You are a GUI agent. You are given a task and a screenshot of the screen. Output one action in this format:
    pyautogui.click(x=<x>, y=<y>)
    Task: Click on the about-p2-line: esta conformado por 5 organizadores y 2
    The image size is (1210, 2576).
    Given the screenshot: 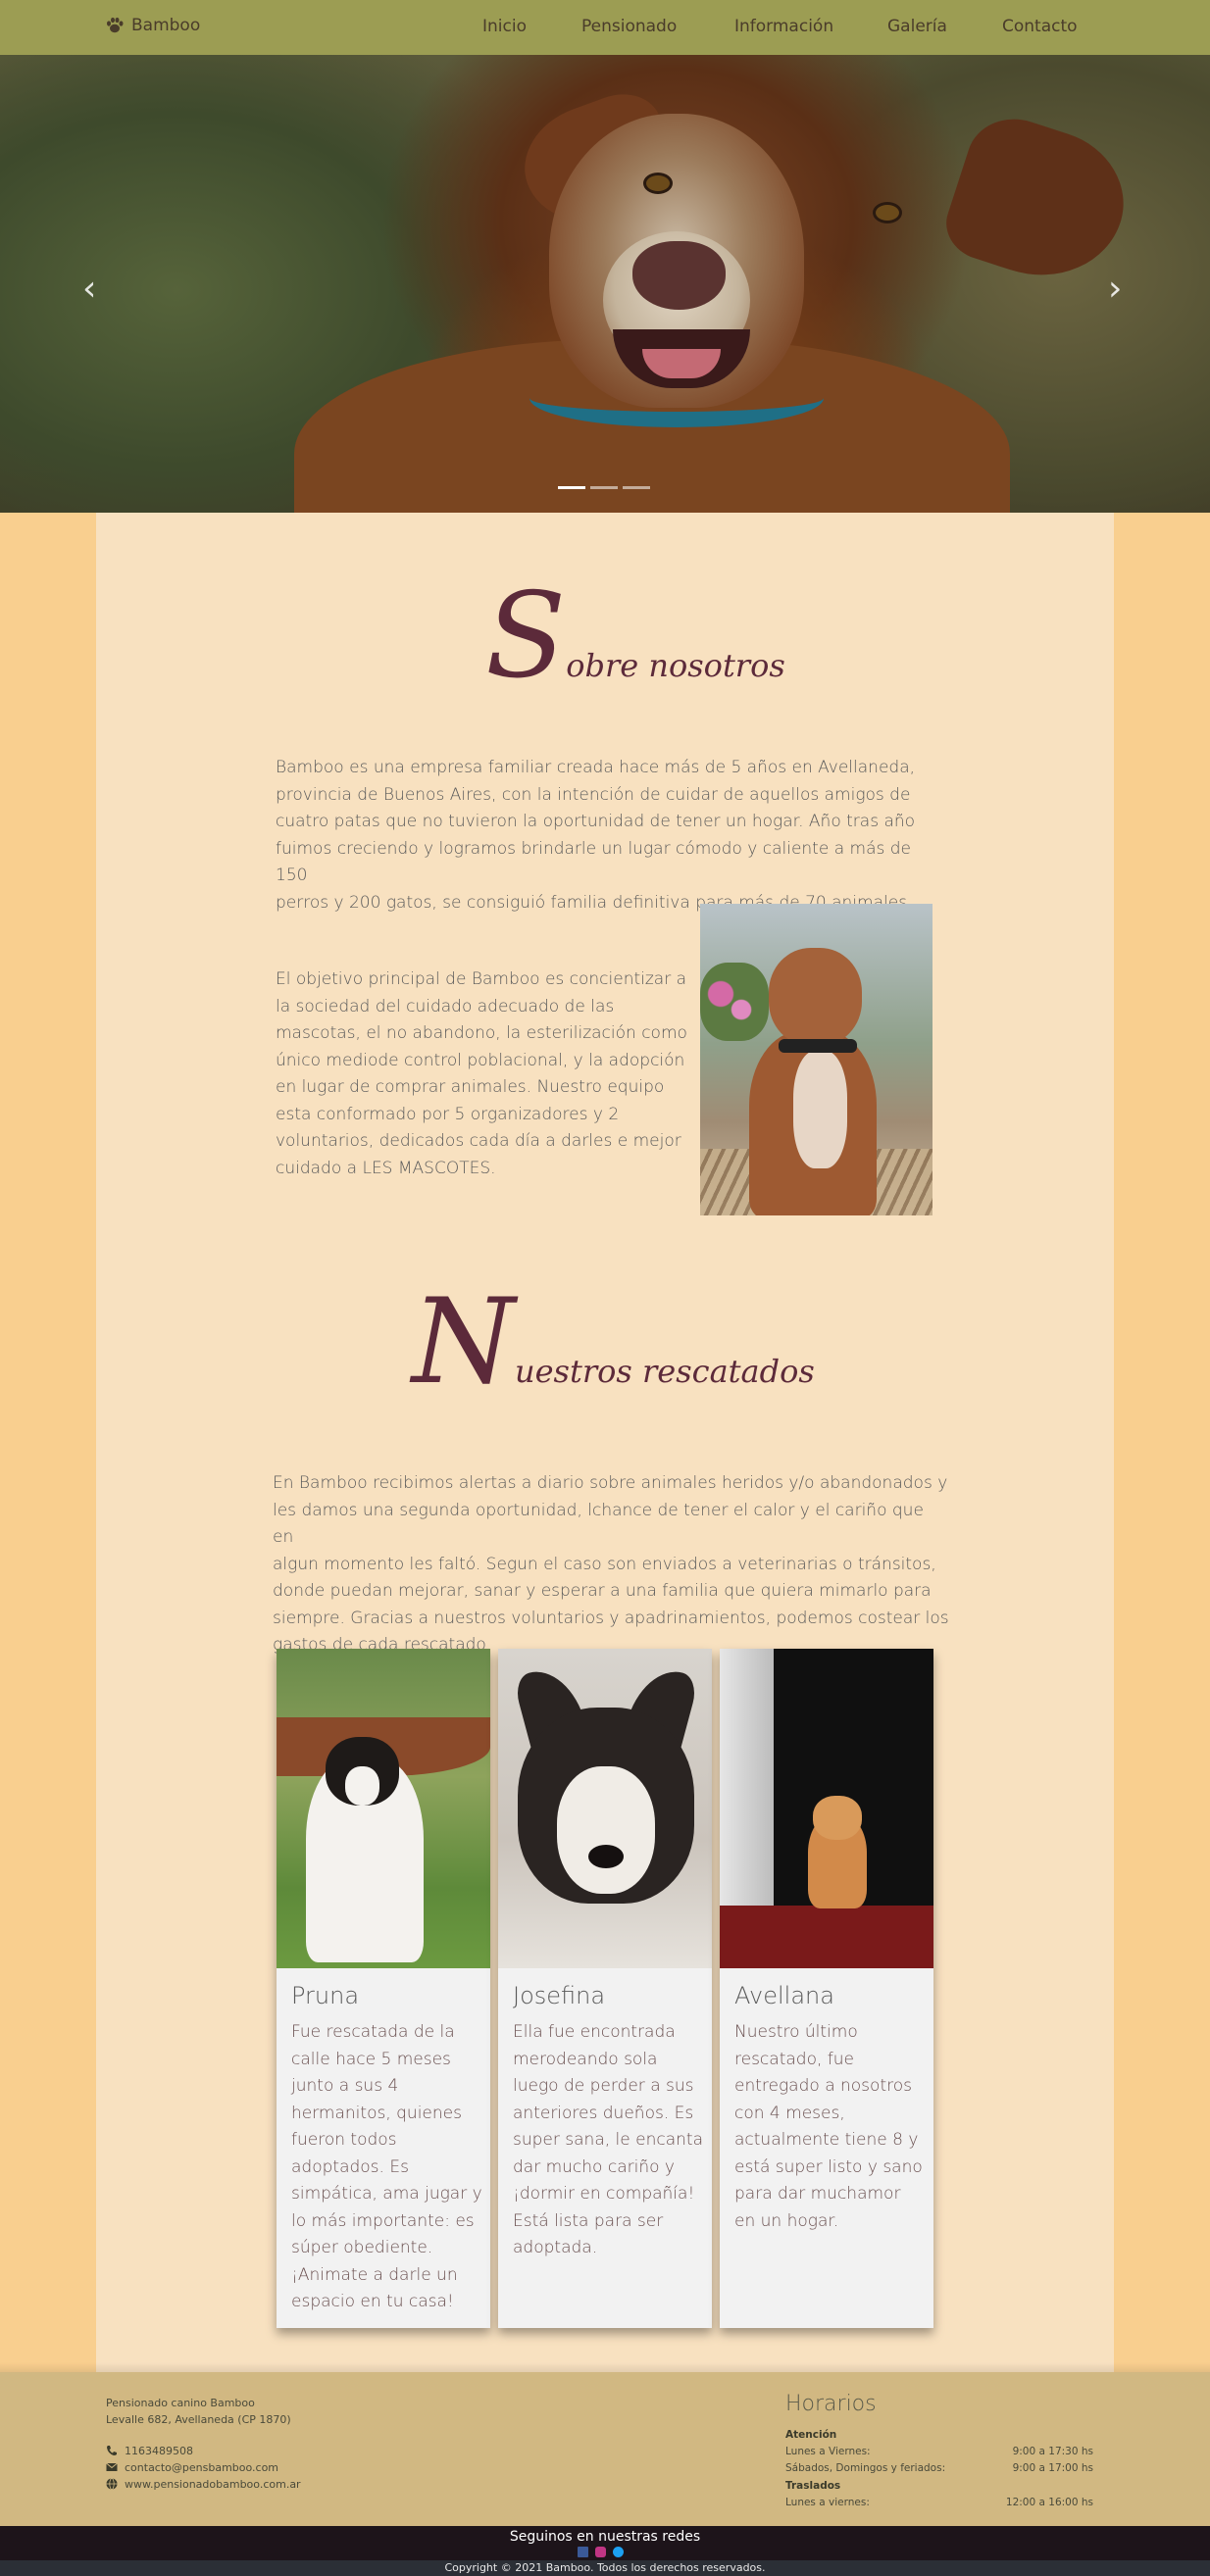 What is the action you would take?
    pyautogui.click(x=448, y=1114)
    